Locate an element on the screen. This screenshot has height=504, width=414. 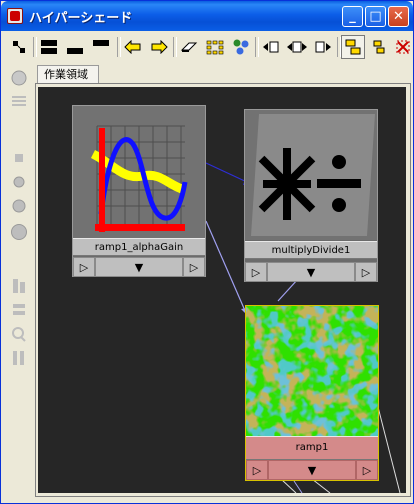
texture-swatch is located at coordinates (312, 371).